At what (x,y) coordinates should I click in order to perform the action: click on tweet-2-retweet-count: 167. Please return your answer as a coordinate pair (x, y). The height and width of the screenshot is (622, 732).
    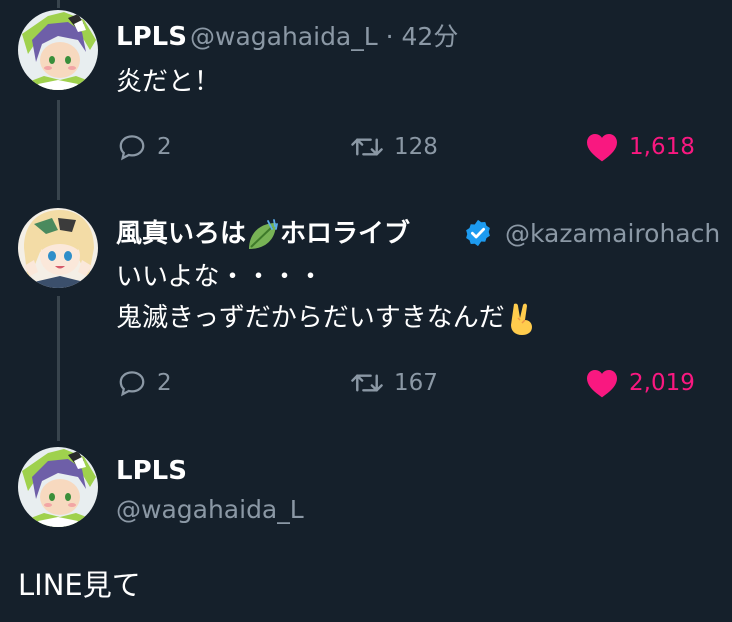
    Looking at the image, I should click on (416, 383).